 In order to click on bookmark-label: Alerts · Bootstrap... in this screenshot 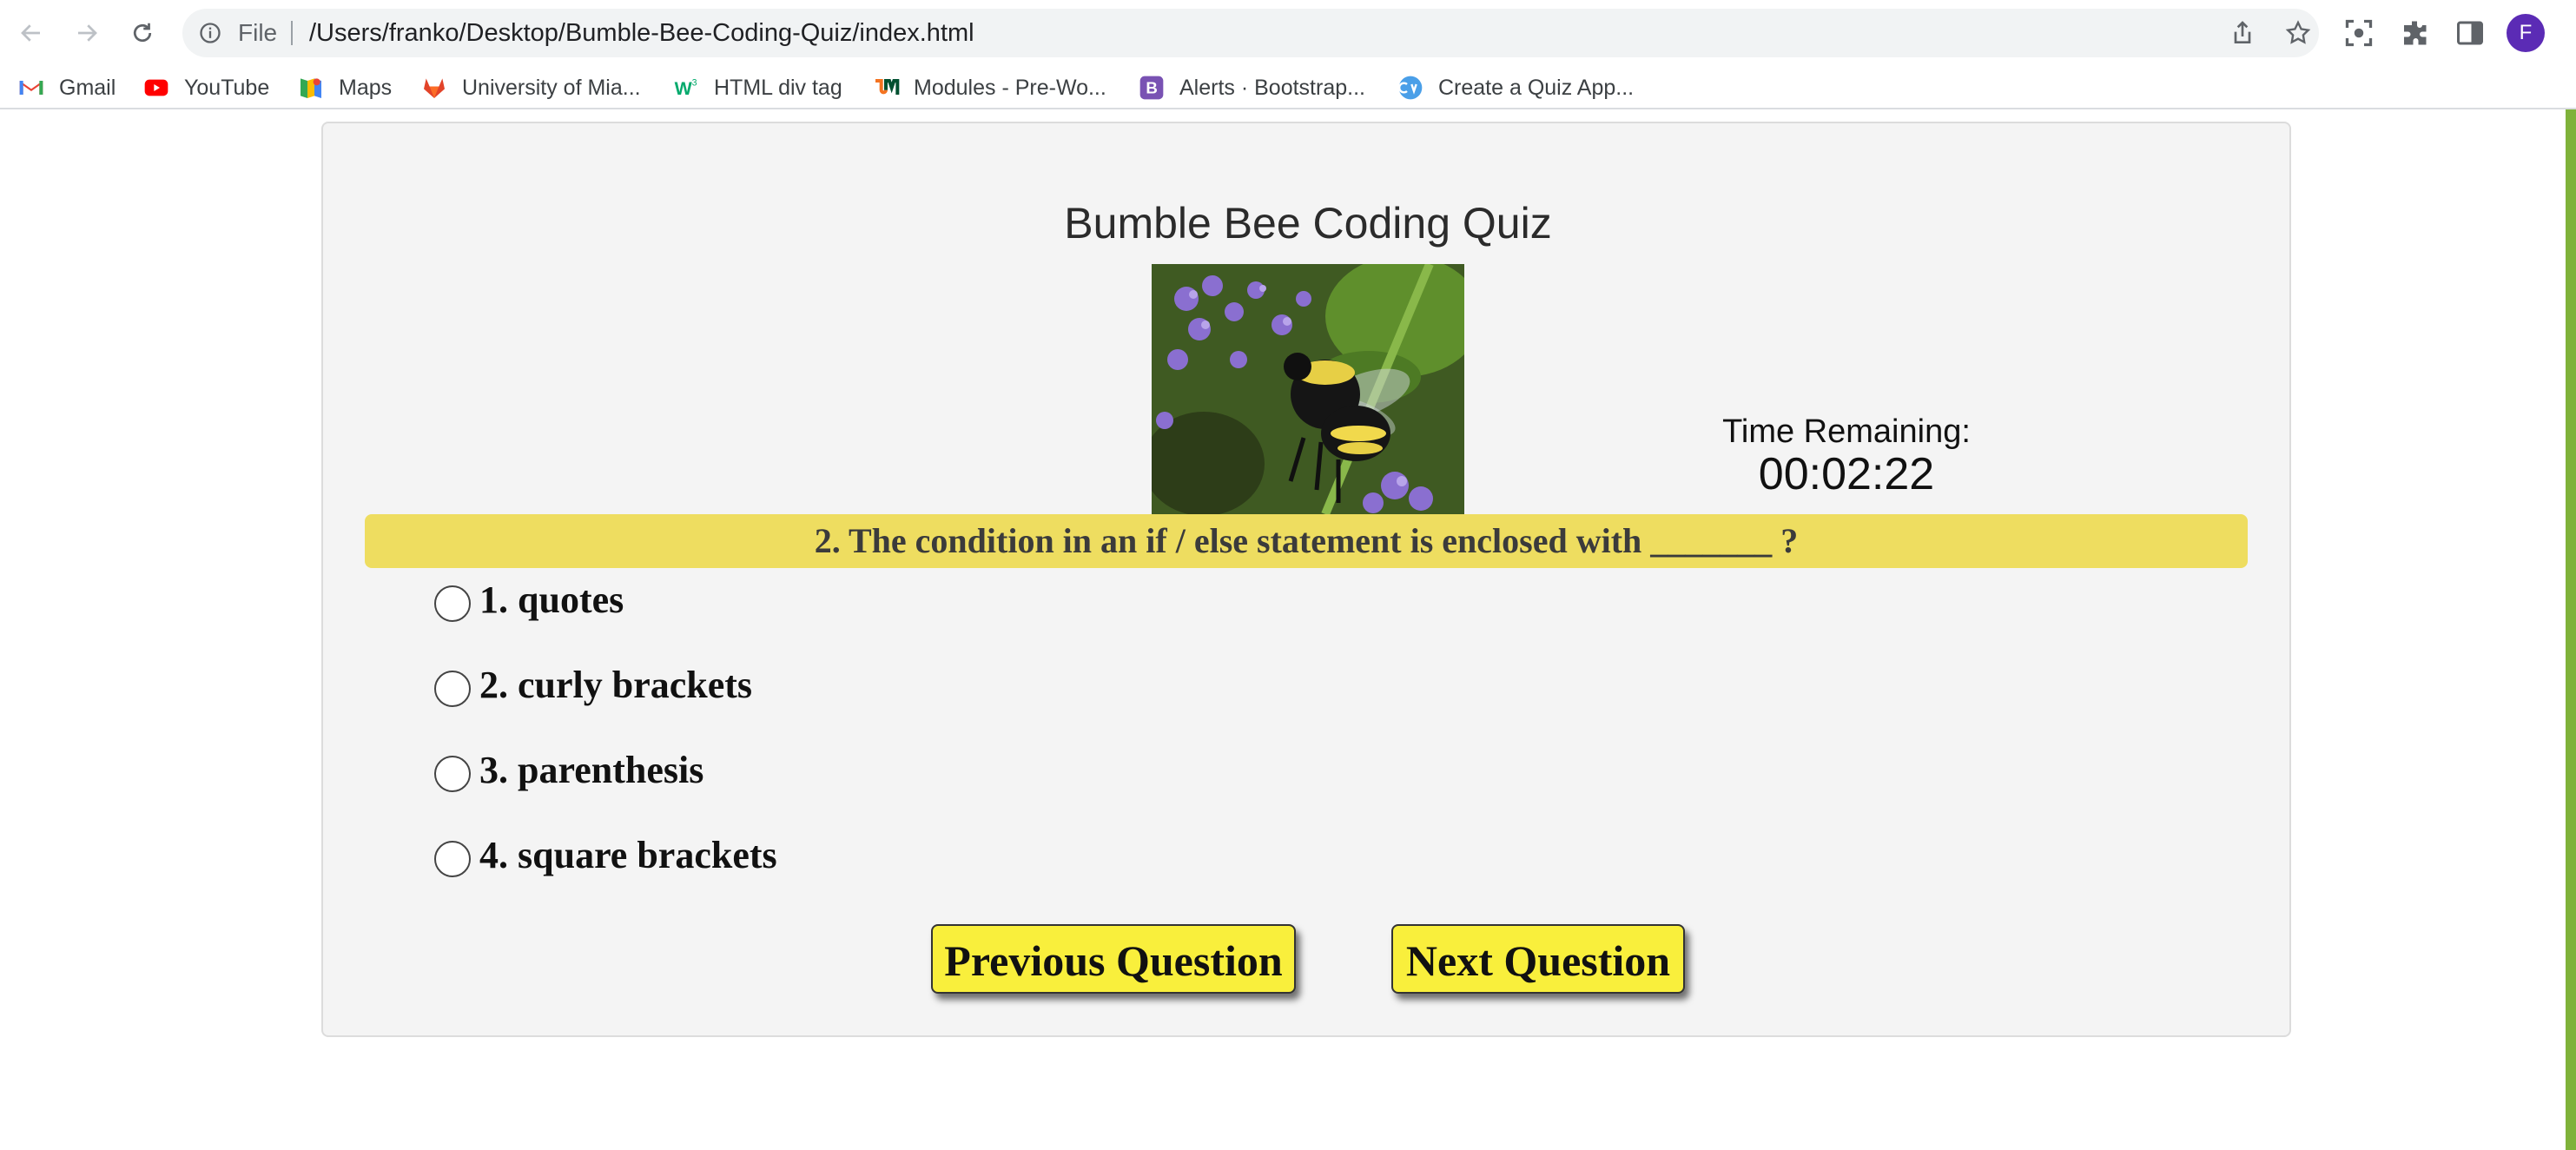, I will do `click(1272, 87)`.